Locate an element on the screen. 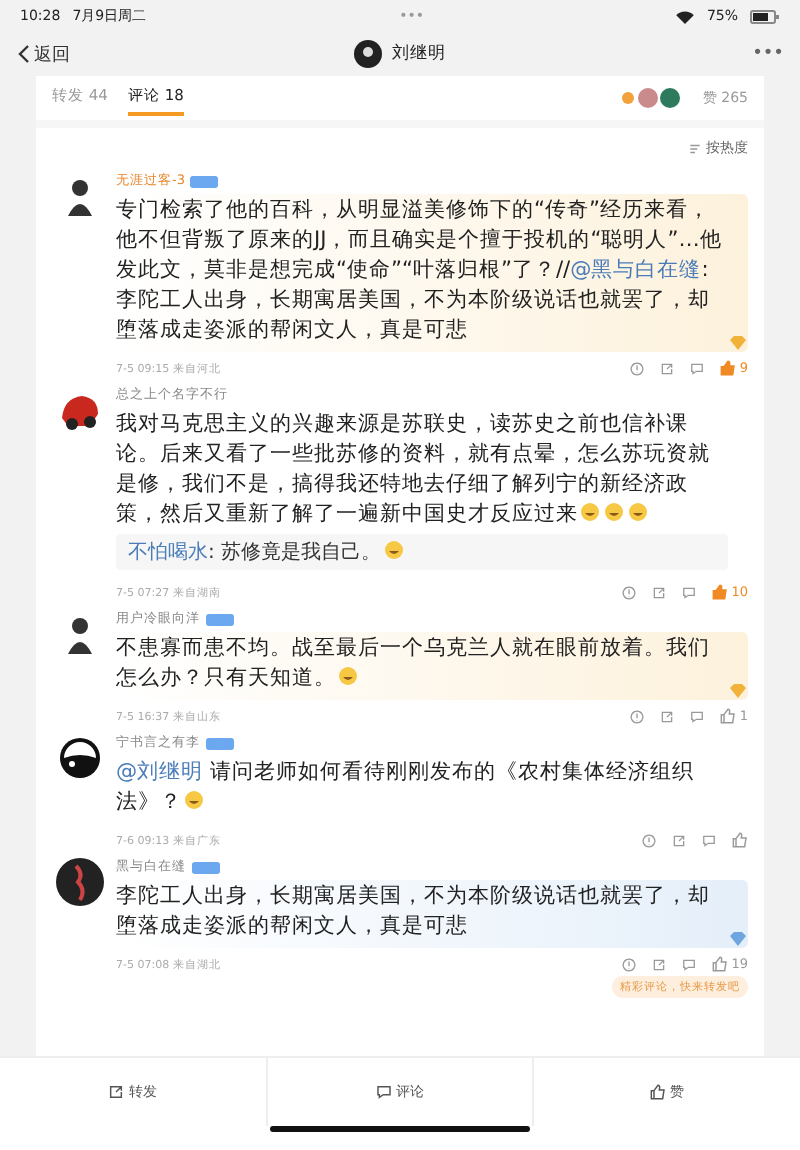 This screenshot has width=800, height=1150. comment-text: 不患寡而患不均。战至最后一个乌克兰人就在眼前放着。我们怎么办？只有天知道。 is located at coordinates (414, 664).